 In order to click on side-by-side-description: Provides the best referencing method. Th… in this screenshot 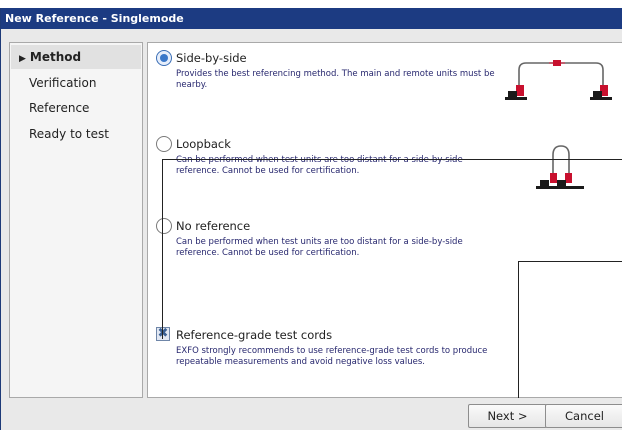, I will do `click(335, 79)`.